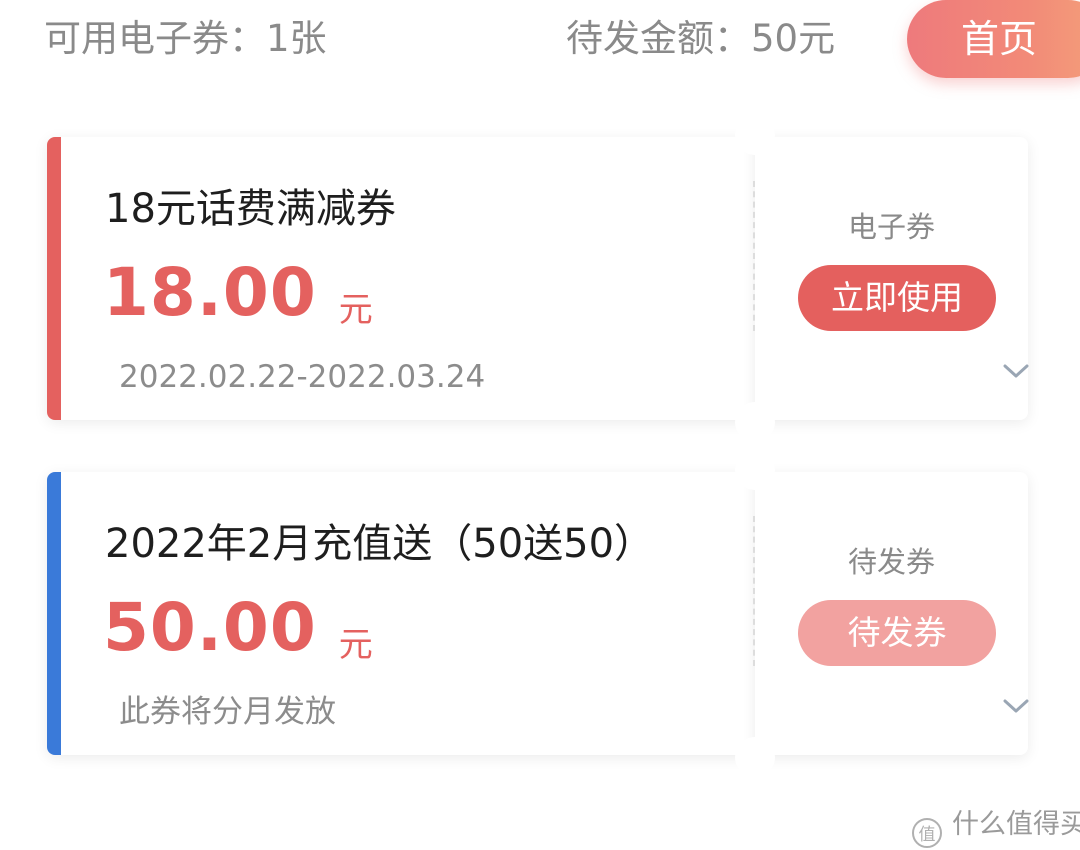 This screenshot has width=1080, height=850. Describe the element at coordinates (380, 544) in the screenshot. I see `coupon-title: 2022年2月充值送（50送50）` at that location.